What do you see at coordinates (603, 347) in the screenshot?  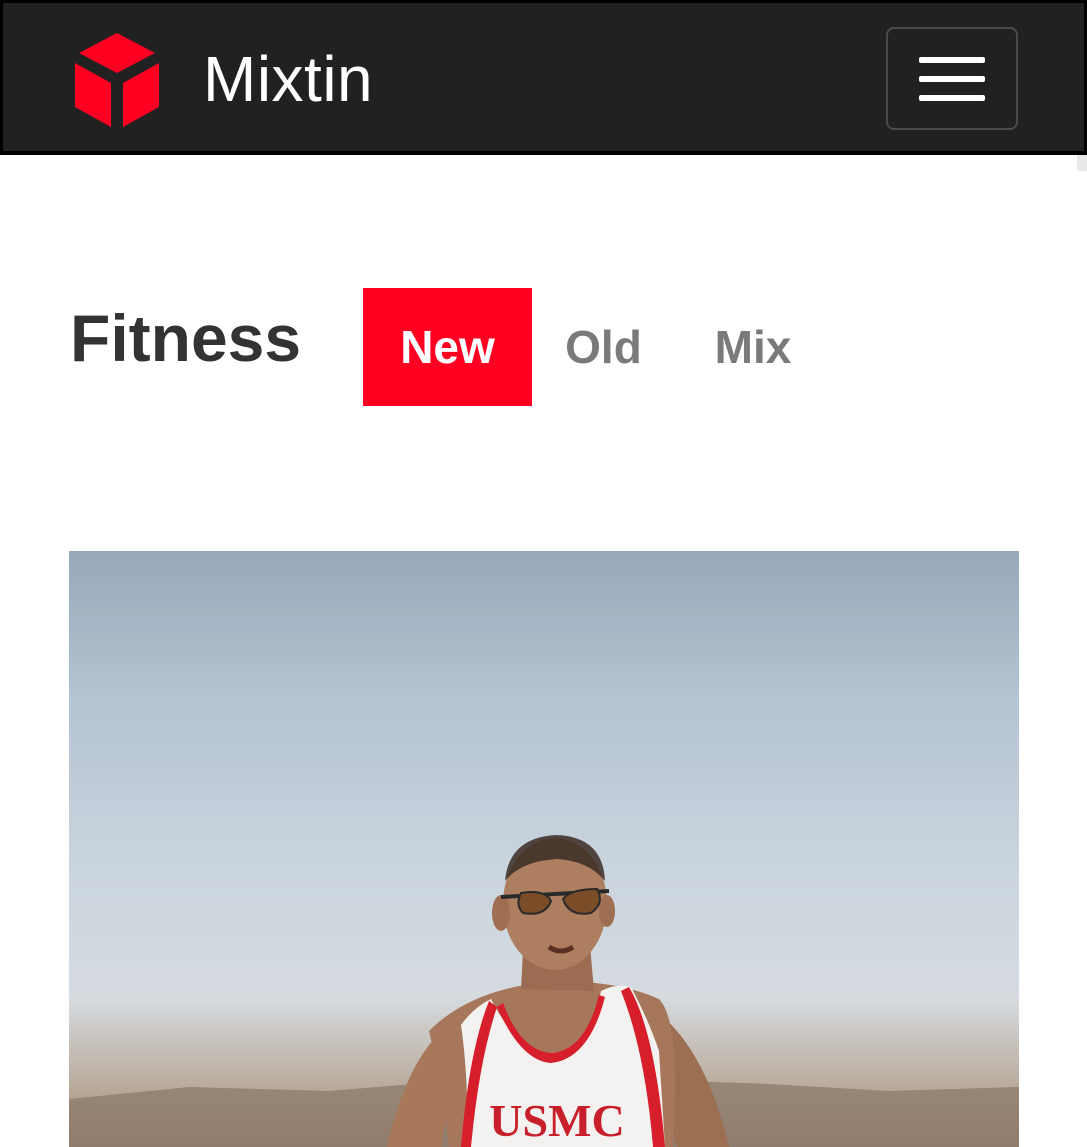 I see `filter-tab-old: Old` at bounding box center [603, 347].